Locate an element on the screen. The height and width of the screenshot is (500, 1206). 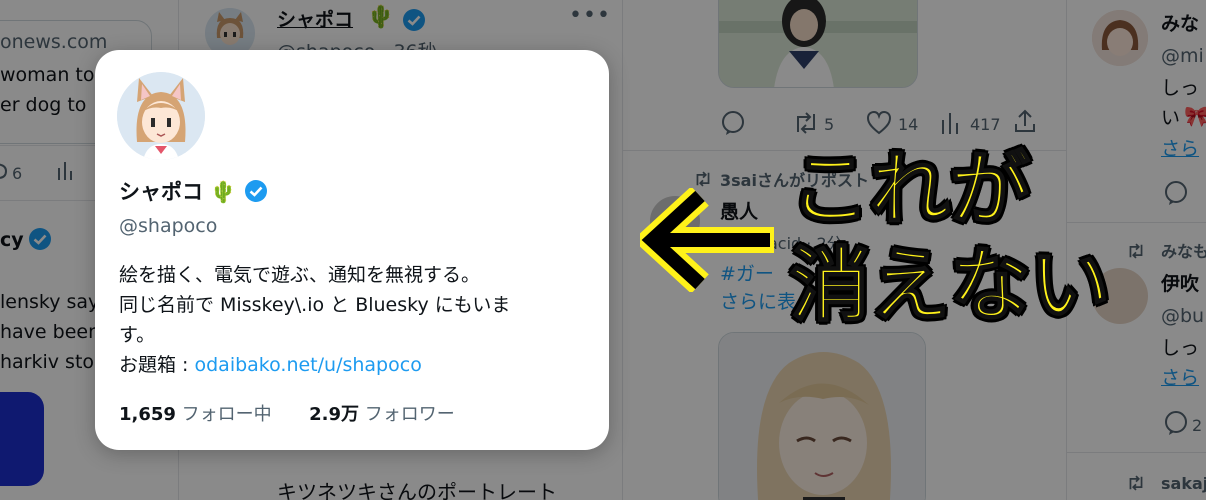
followers-link: 2.9万 フォロワー is located at coordinates (382, 414).